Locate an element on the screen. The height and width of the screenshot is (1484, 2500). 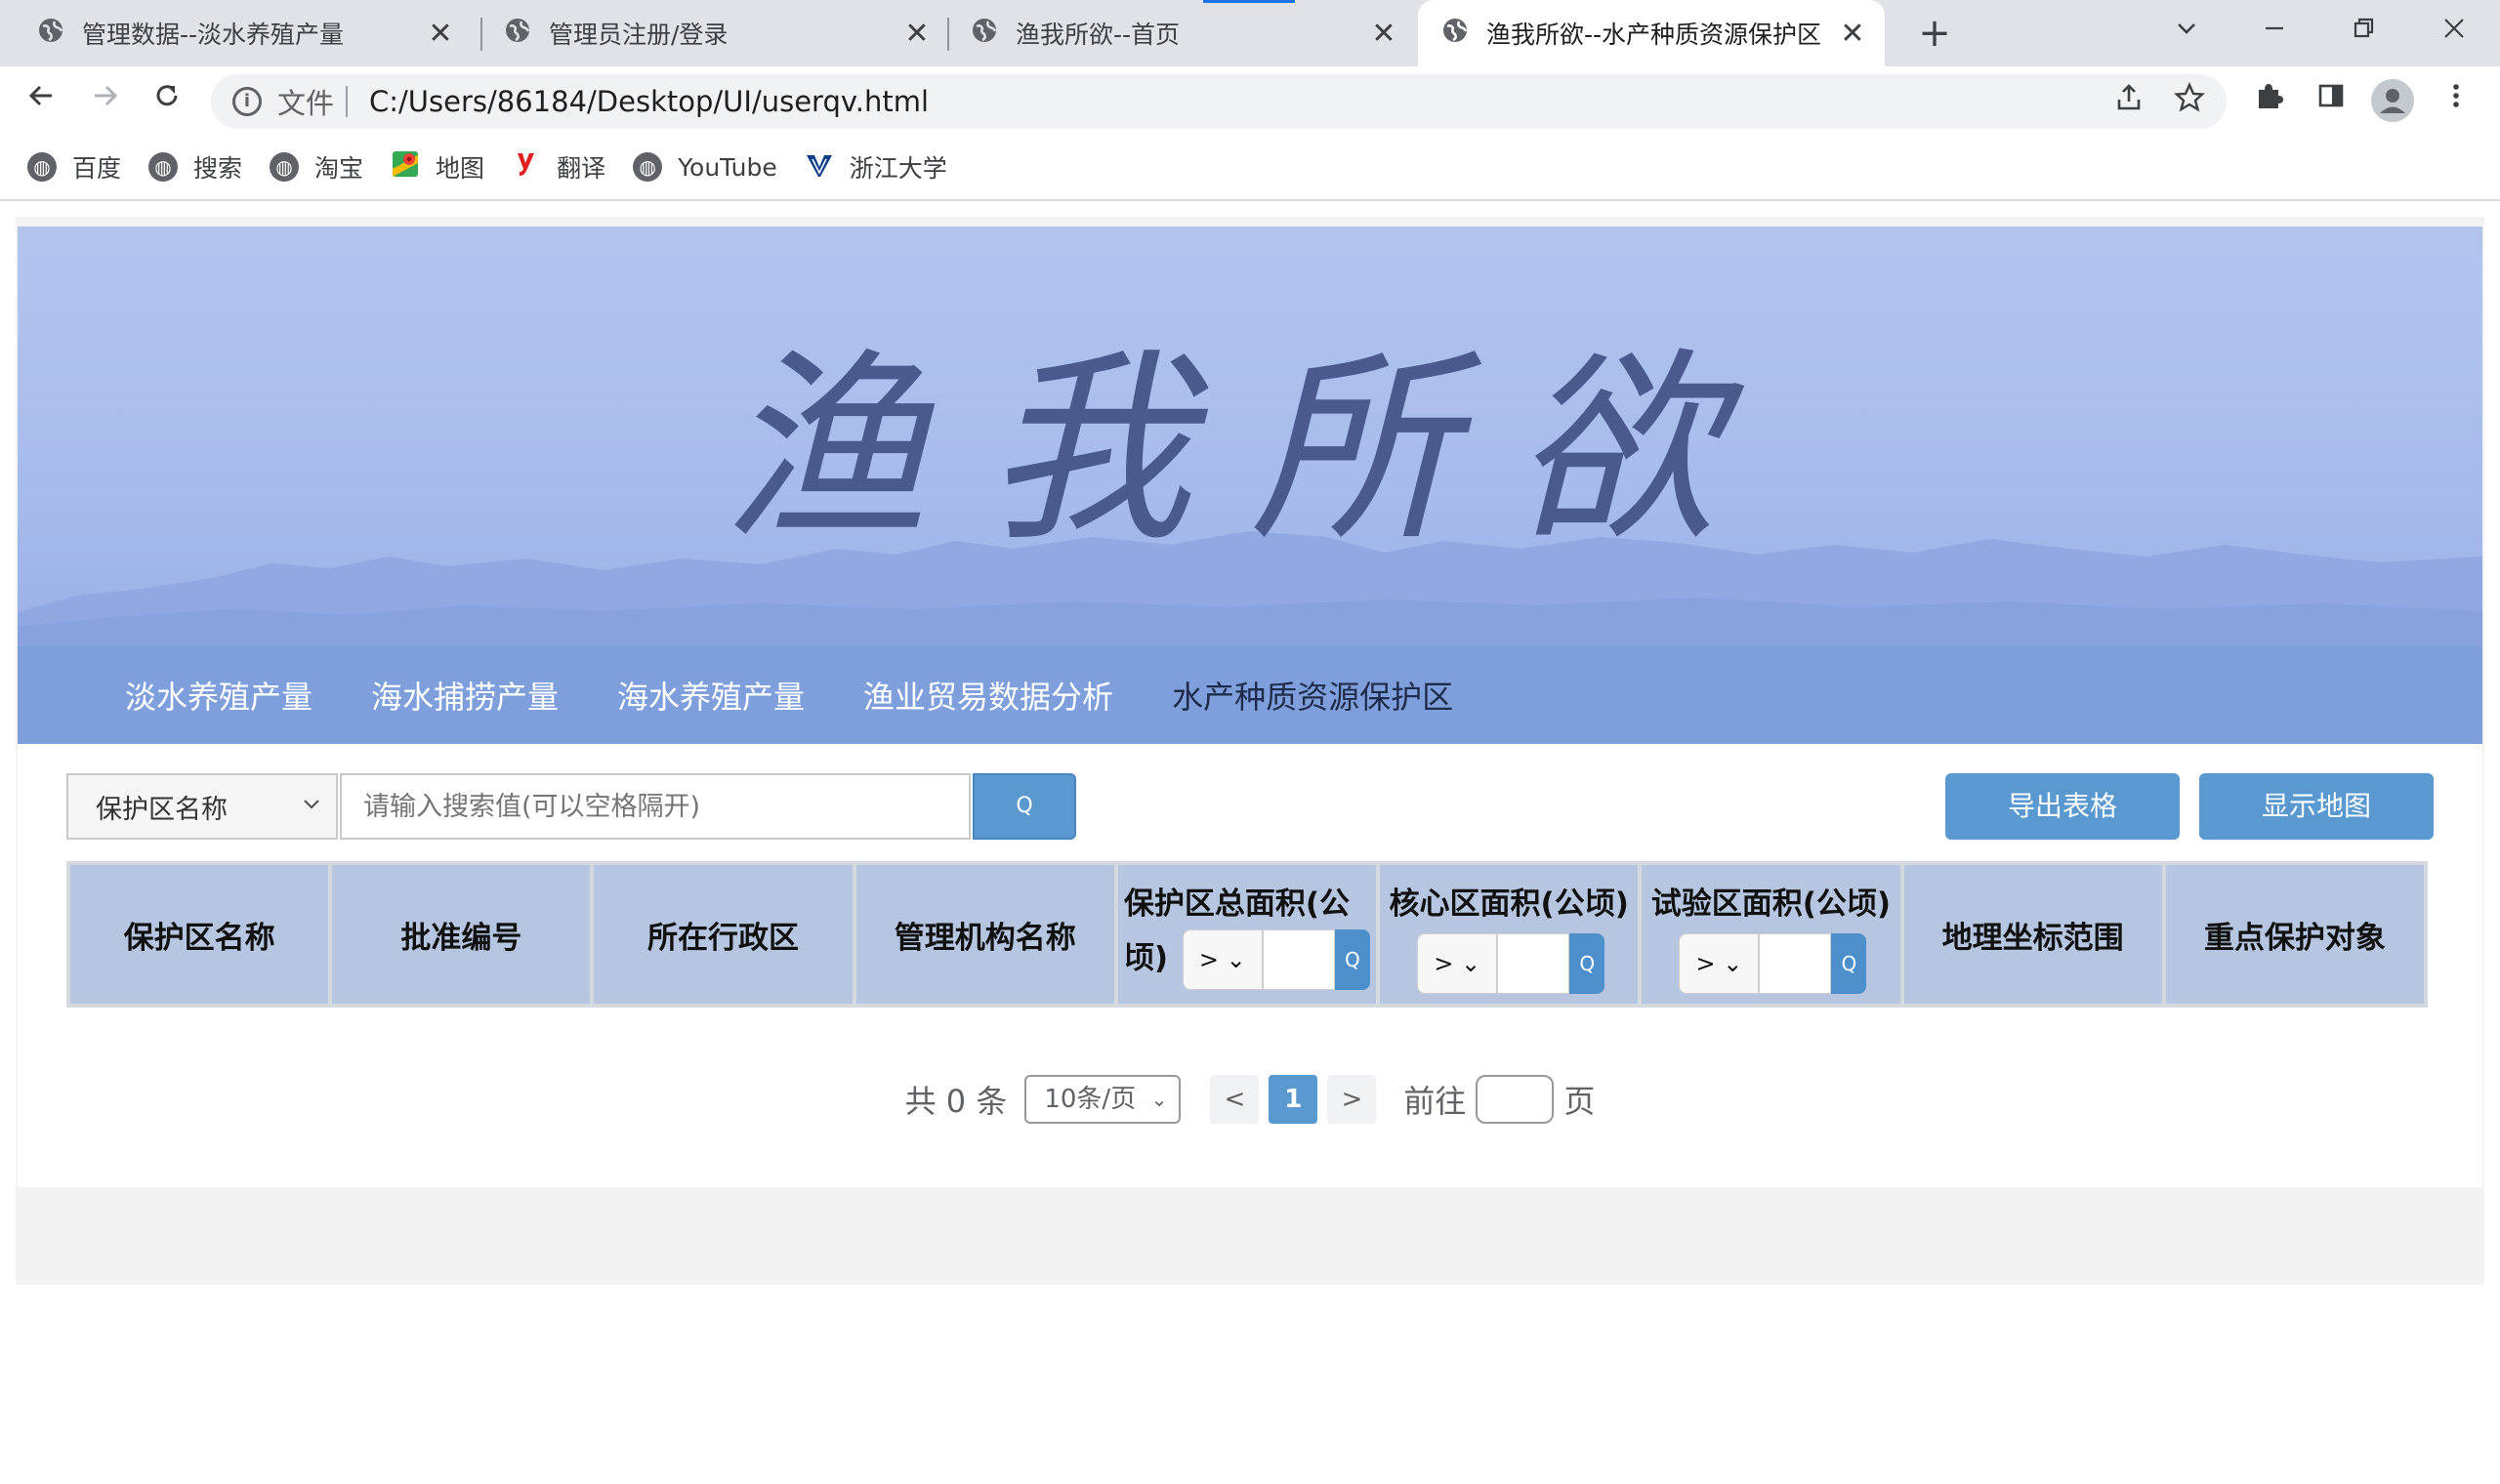
youdao-icon is located at coordinates (526, 167).